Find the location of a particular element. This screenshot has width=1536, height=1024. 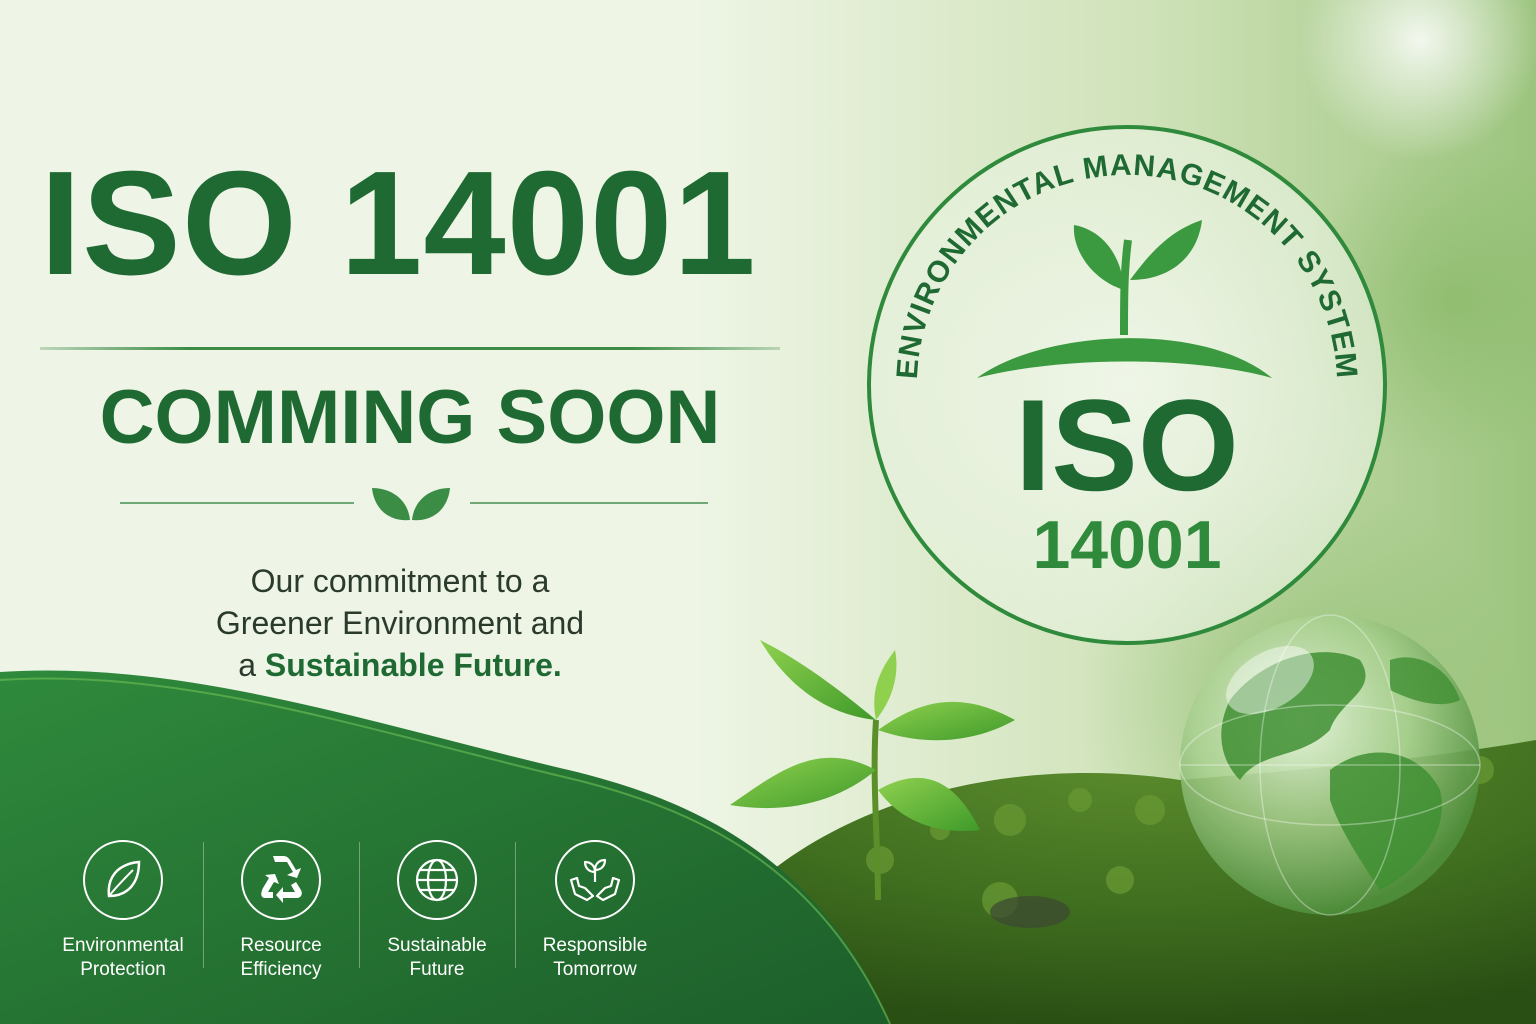

recycle-icon is located at coordinates (281, 880).